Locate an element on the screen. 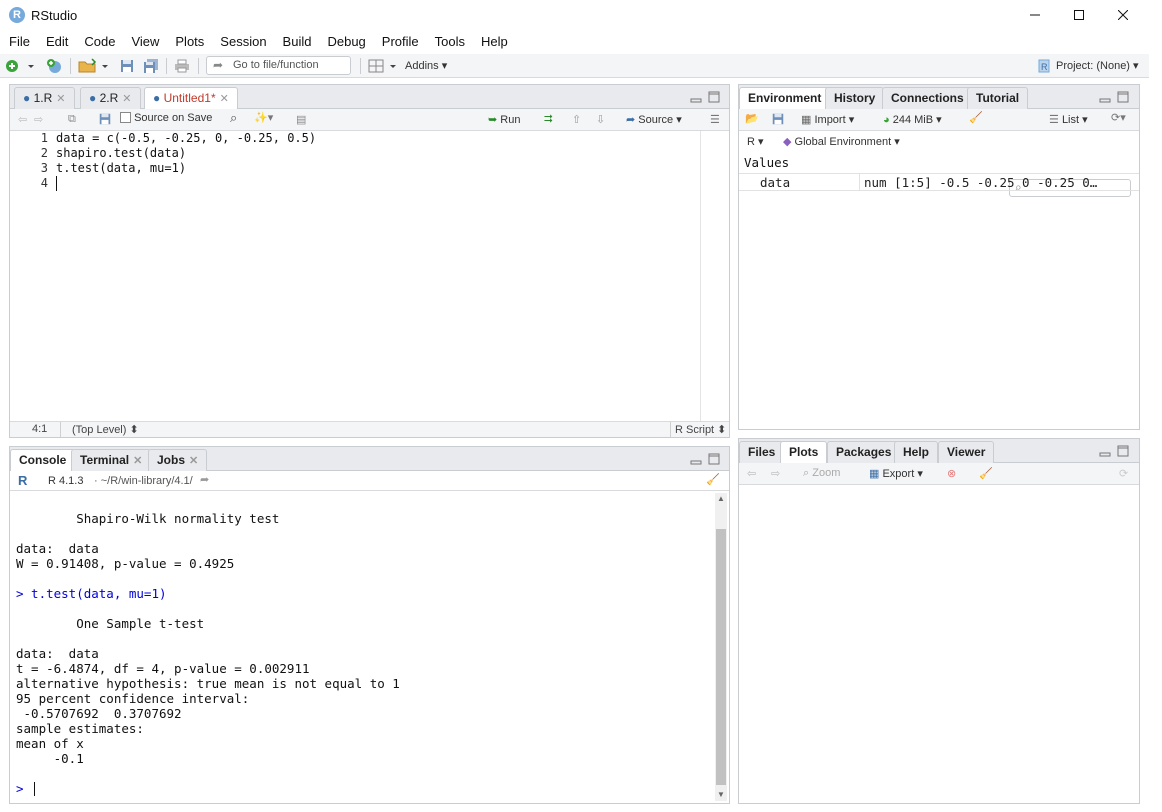 Image resolution: width=1162 pixels, height=812 pixels. tab-untitled1: ● Untitled1* ✕ is located at coordinates (191, 98).